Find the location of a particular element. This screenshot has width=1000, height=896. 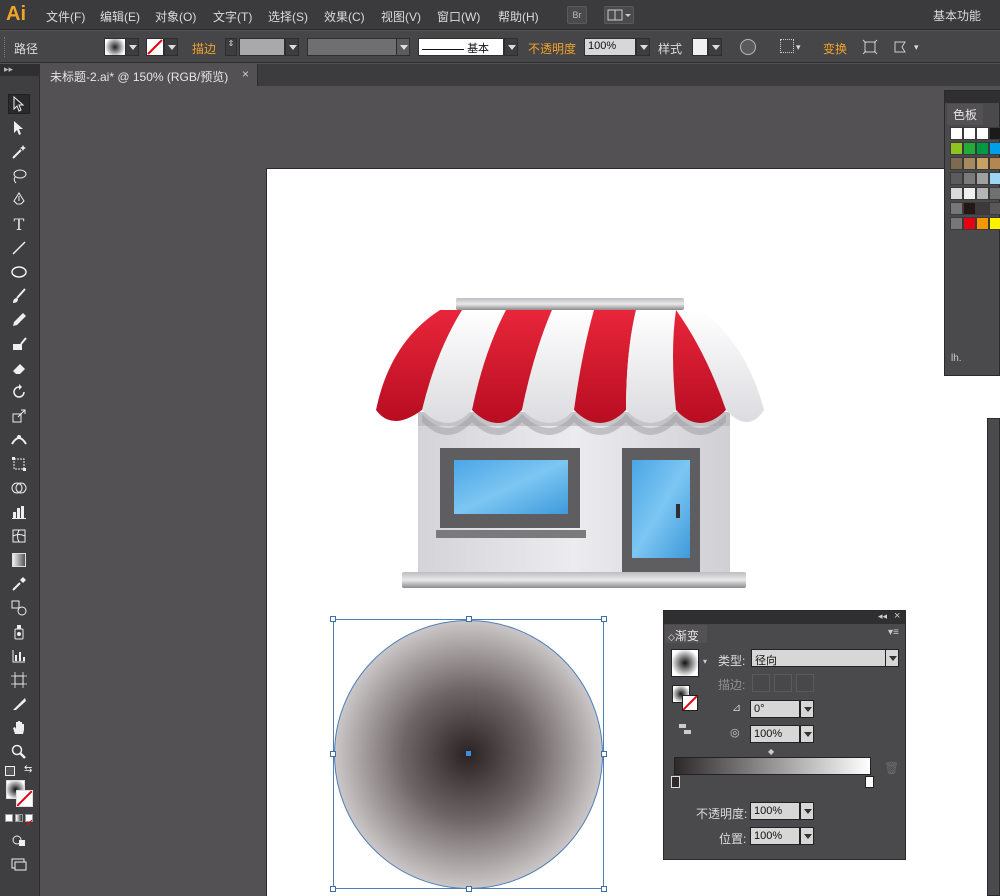

draw-mode-tool is located at coordinates (19, 840).